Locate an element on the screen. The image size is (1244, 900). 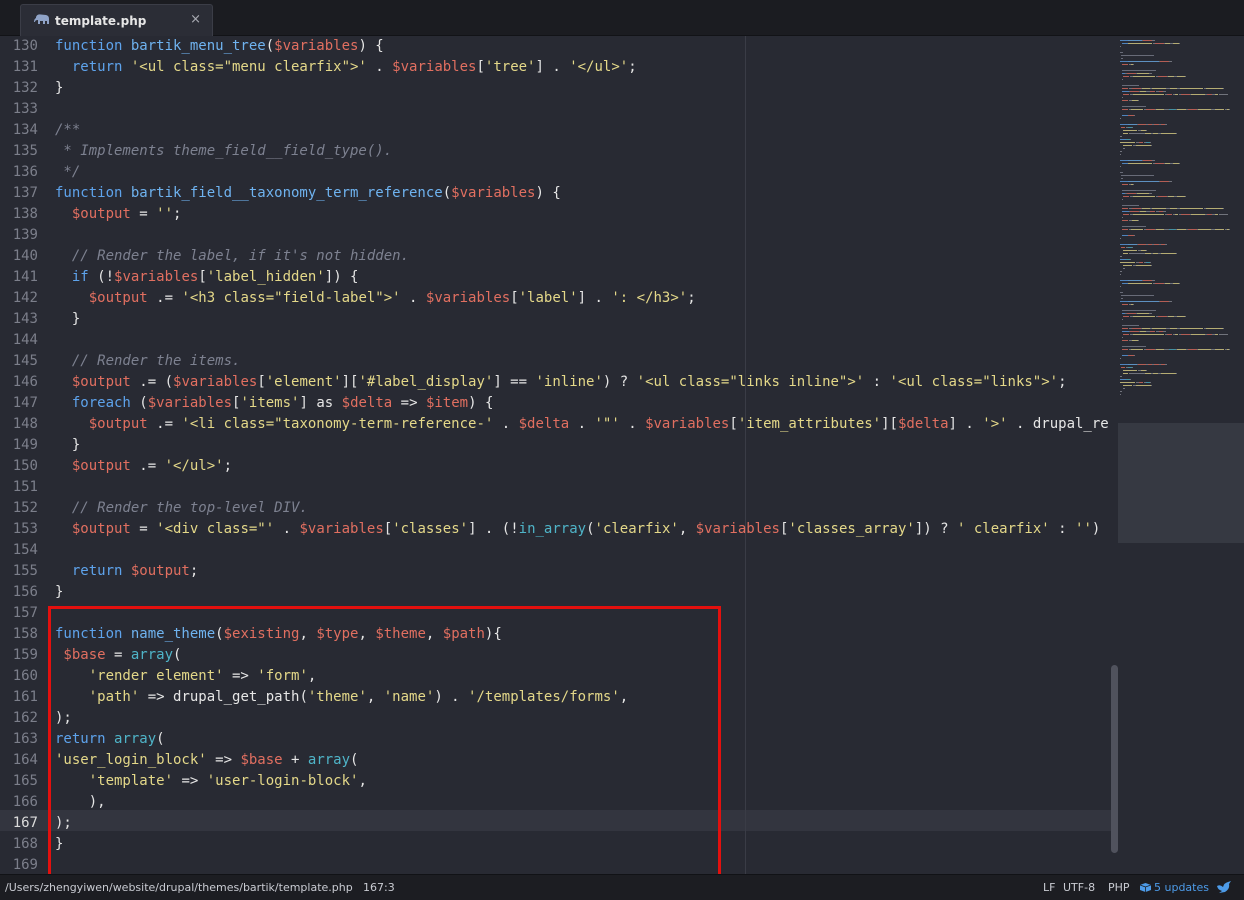
line-source: return $output; is located at coordinates (126, 571).